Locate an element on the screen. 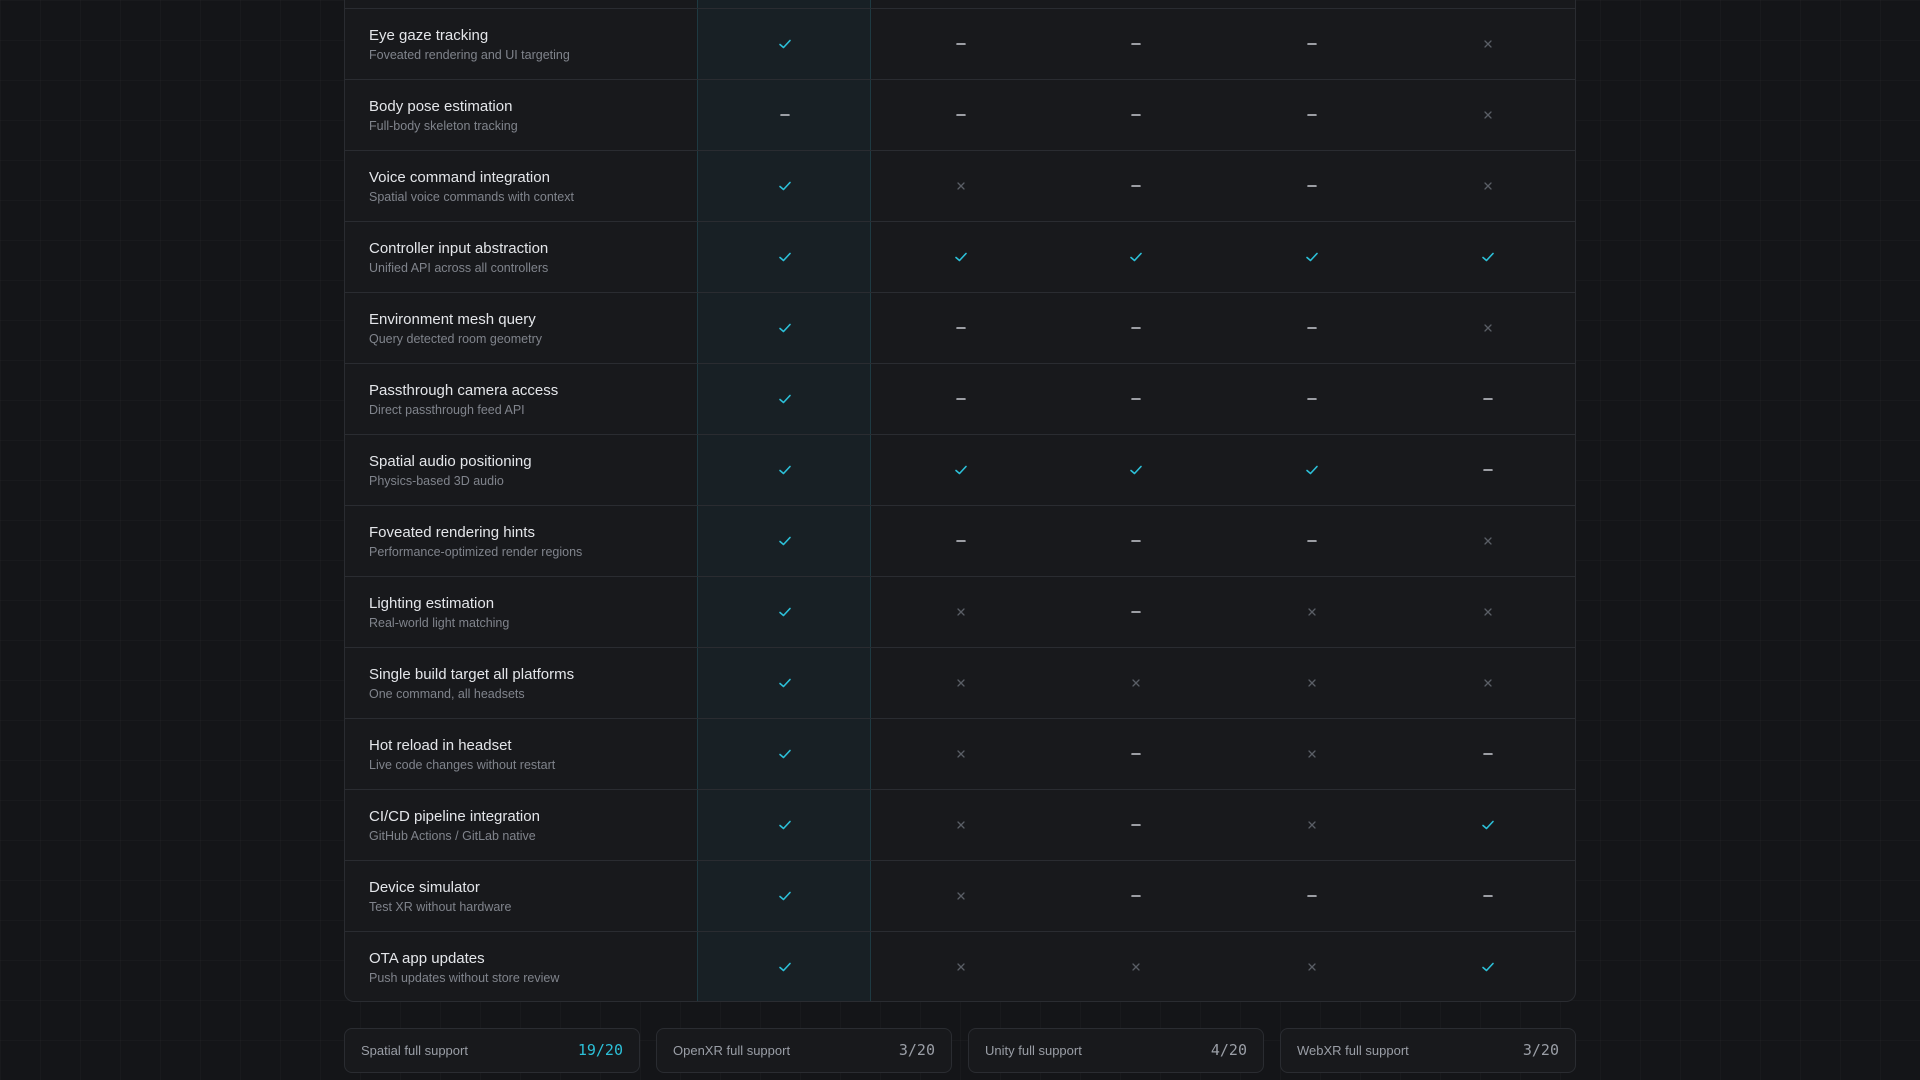  feature-description: Performance-optimized render regions is located at coordinates (476, 552).